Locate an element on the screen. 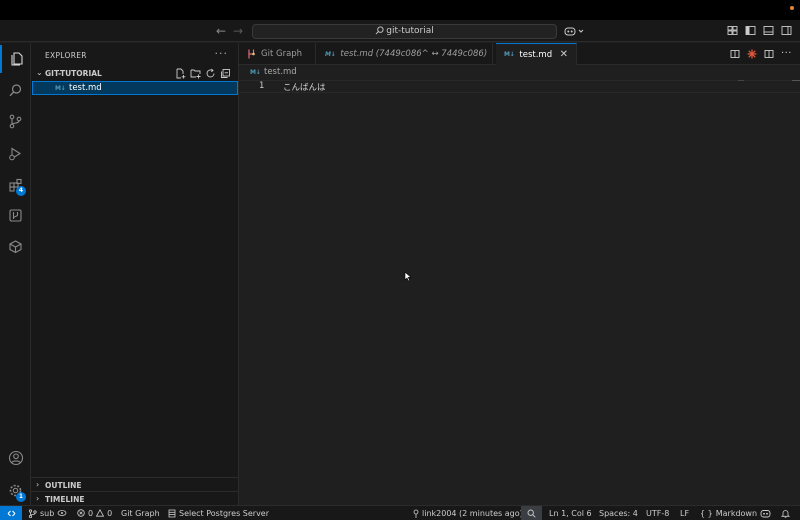  activity-search is located at coordinates (15, 90).